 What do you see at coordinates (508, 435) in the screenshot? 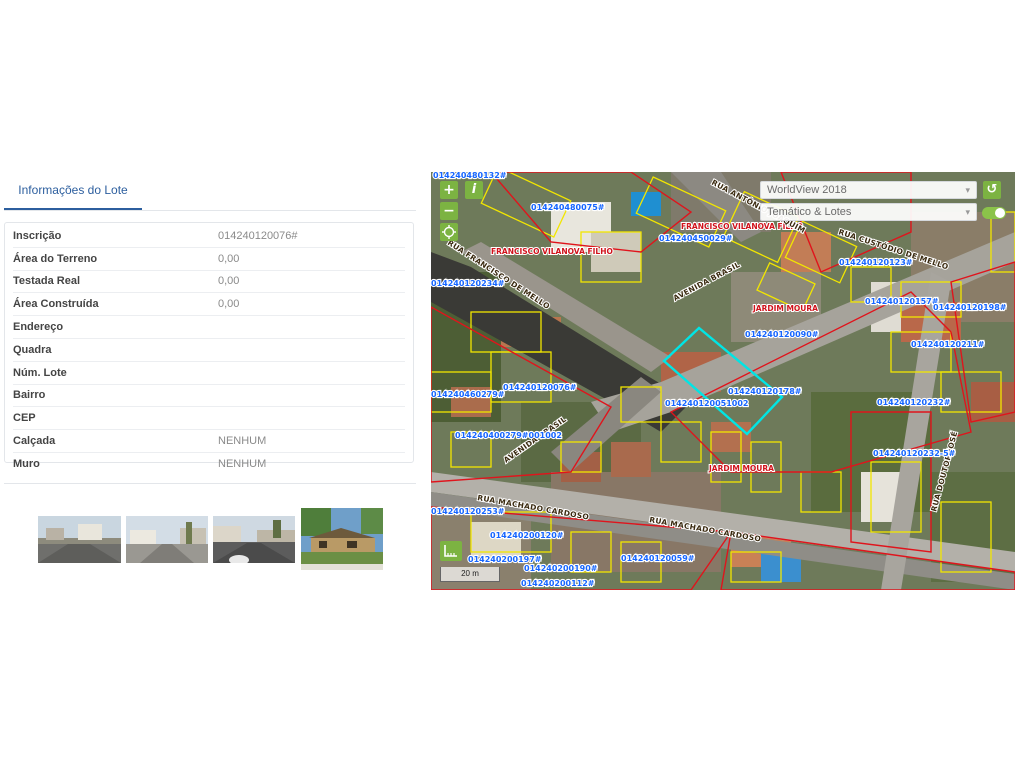
I see `parcel-label: 014240400279#001002` at bounding box center [508, 435].